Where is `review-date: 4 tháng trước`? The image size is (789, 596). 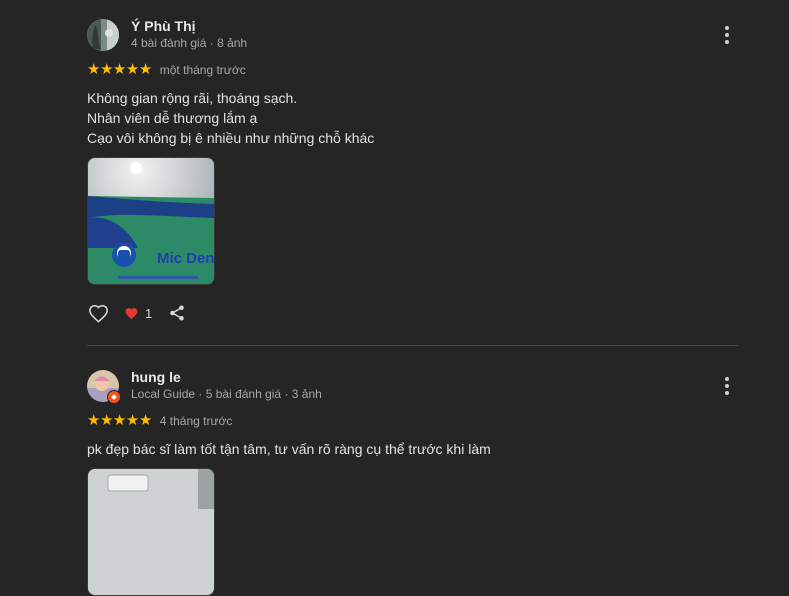
review-date: 4 tháng trước is located at coordinates (196, 420).